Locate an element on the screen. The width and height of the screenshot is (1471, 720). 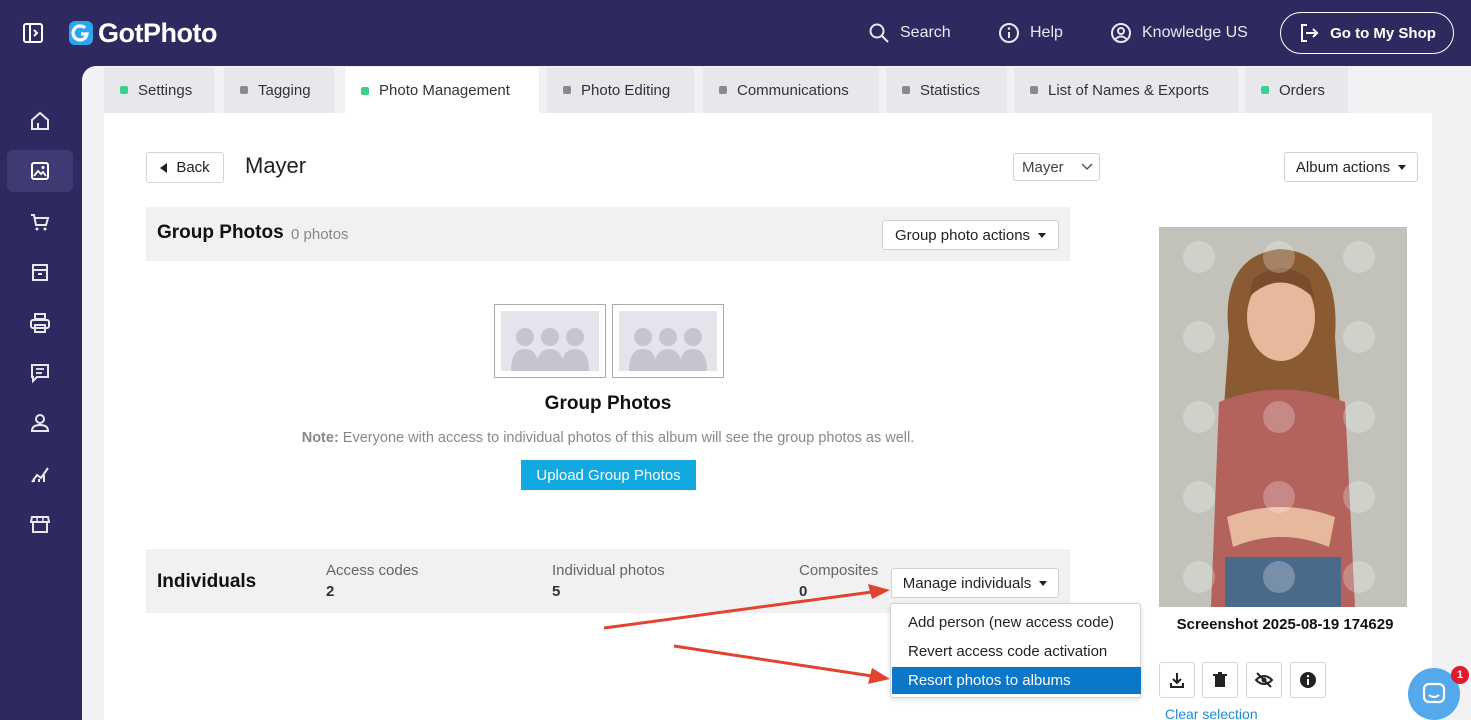
delete-button is located at coordinates (1220, 680).